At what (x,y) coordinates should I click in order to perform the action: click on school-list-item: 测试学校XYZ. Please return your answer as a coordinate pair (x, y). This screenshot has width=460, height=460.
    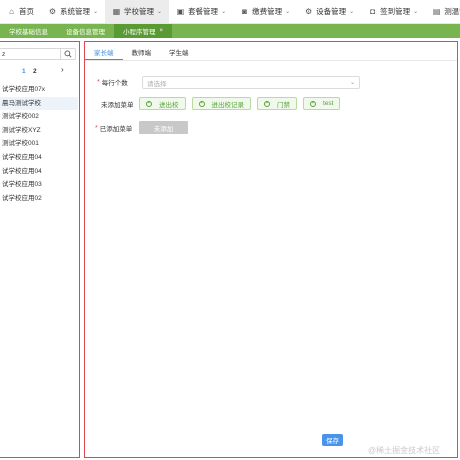
    Looking at the image, I should click on (39, 131).